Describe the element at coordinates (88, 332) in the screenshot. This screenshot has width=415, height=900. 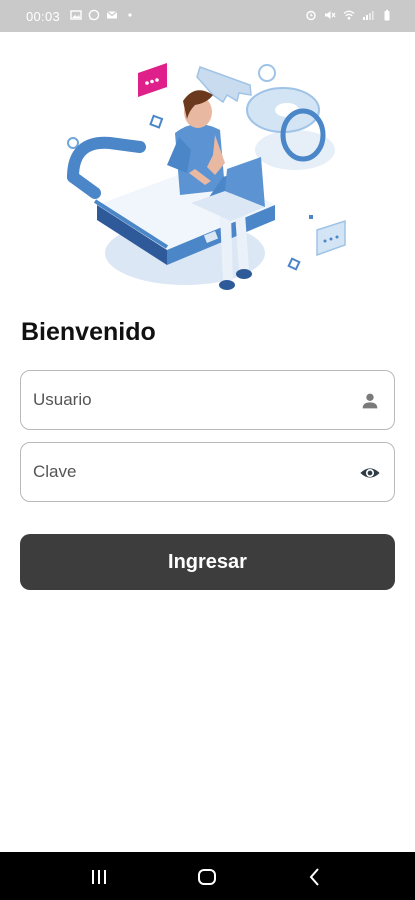
I see `welcome-title: Bienvenido` at that location.